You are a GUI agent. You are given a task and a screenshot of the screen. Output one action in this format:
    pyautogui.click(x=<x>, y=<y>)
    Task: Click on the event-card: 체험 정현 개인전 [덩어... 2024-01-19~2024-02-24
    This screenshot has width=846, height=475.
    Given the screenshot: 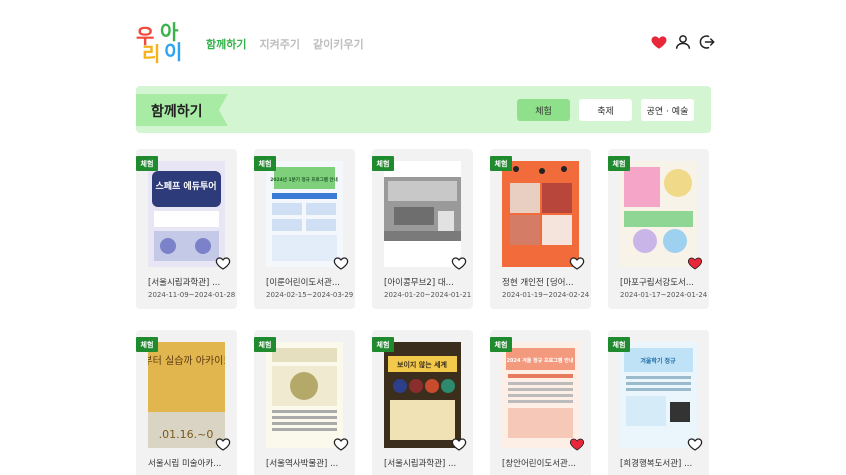 What is the action you would take?
    pyautogui.click(x=540, y=229)
    